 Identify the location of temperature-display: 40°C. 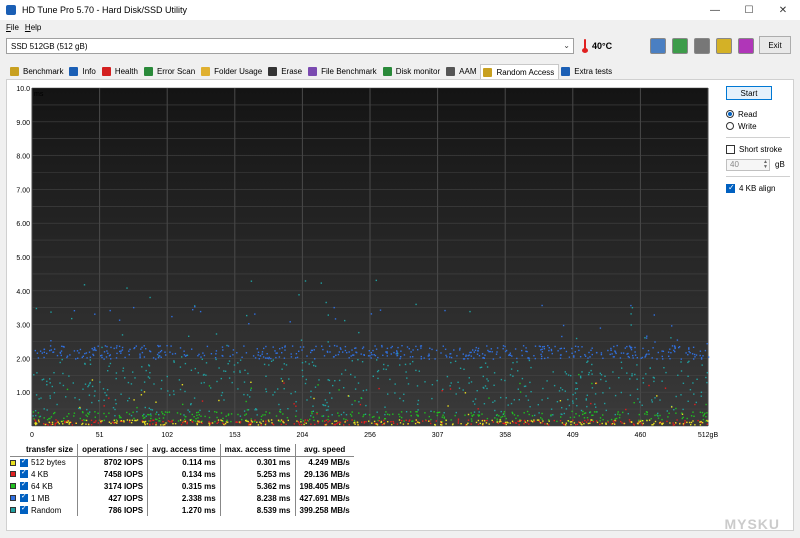
(597, 46).